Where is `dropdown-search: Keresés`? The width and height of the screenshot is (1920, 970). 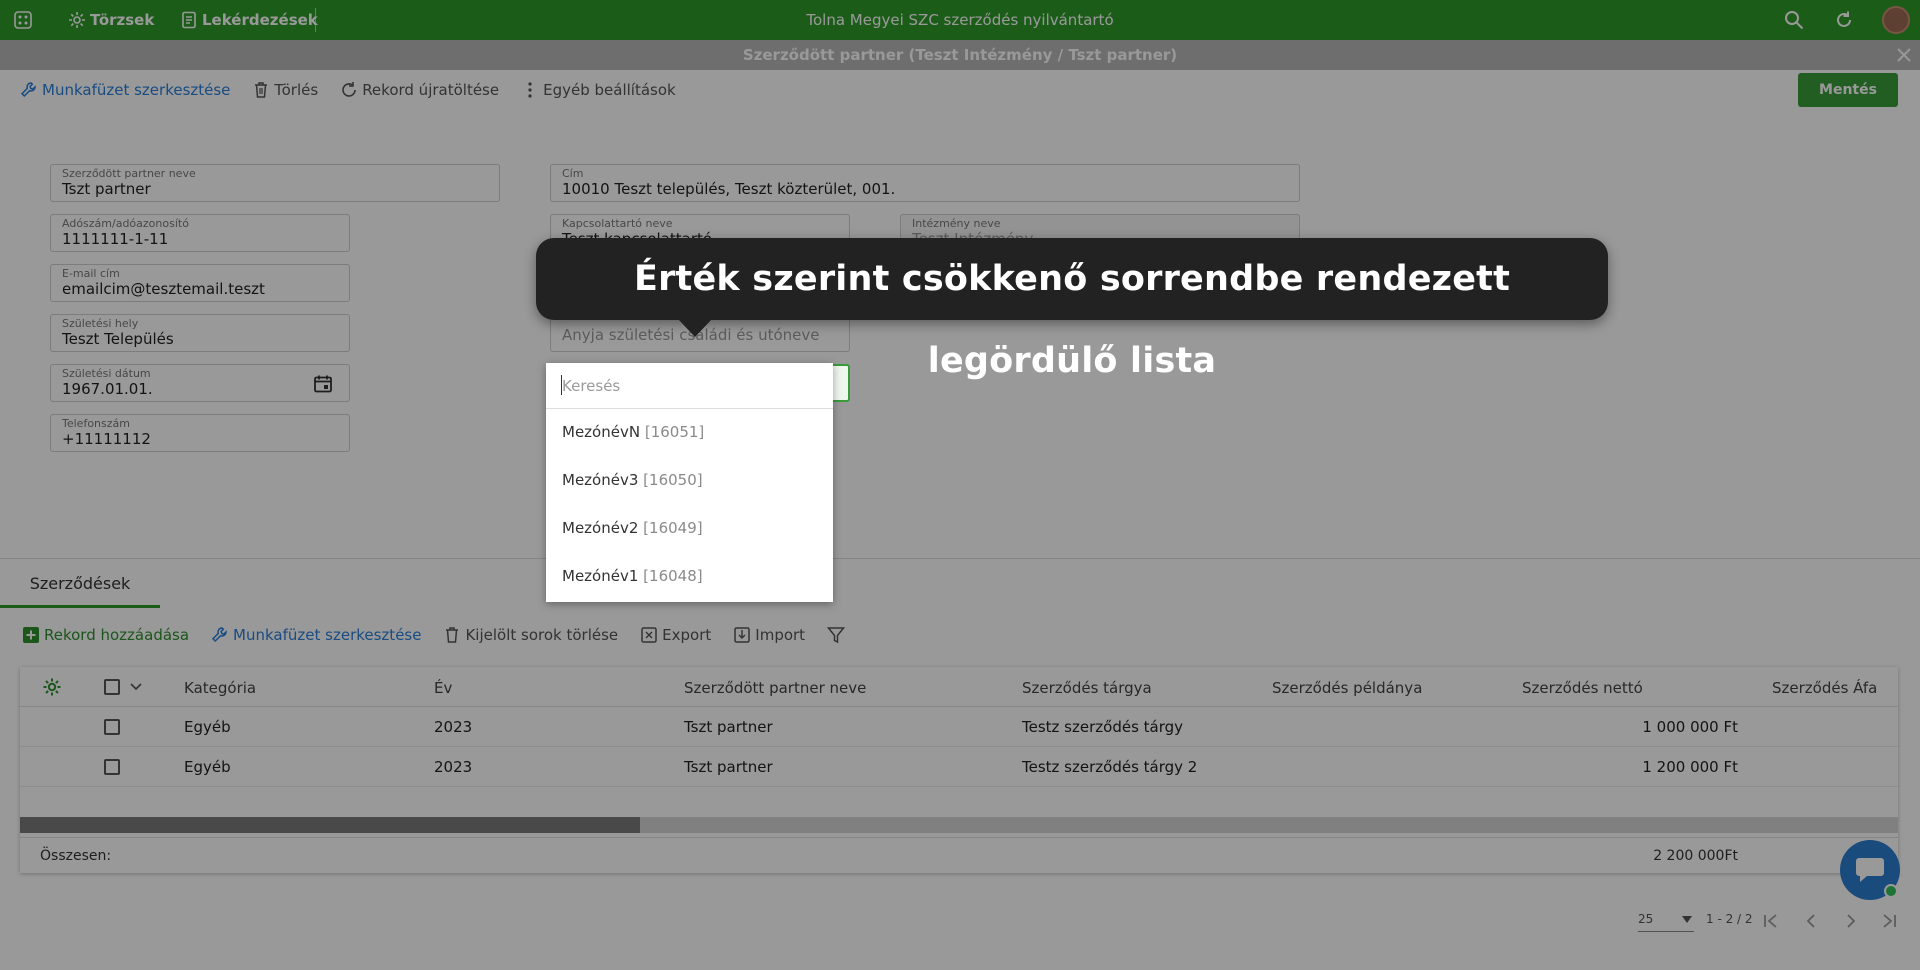
dropdown-search: Keresés is located at coordinates (689, 386).